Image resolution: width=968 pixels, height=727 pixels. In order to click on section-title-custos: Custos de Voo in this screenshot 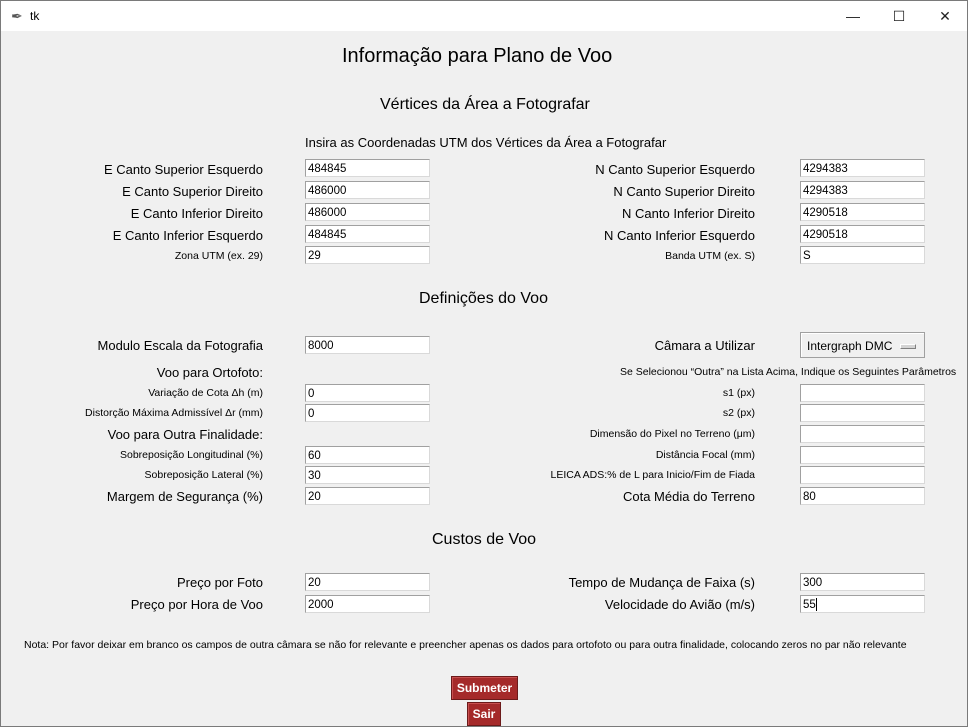, I will do `click(484, 539)`.